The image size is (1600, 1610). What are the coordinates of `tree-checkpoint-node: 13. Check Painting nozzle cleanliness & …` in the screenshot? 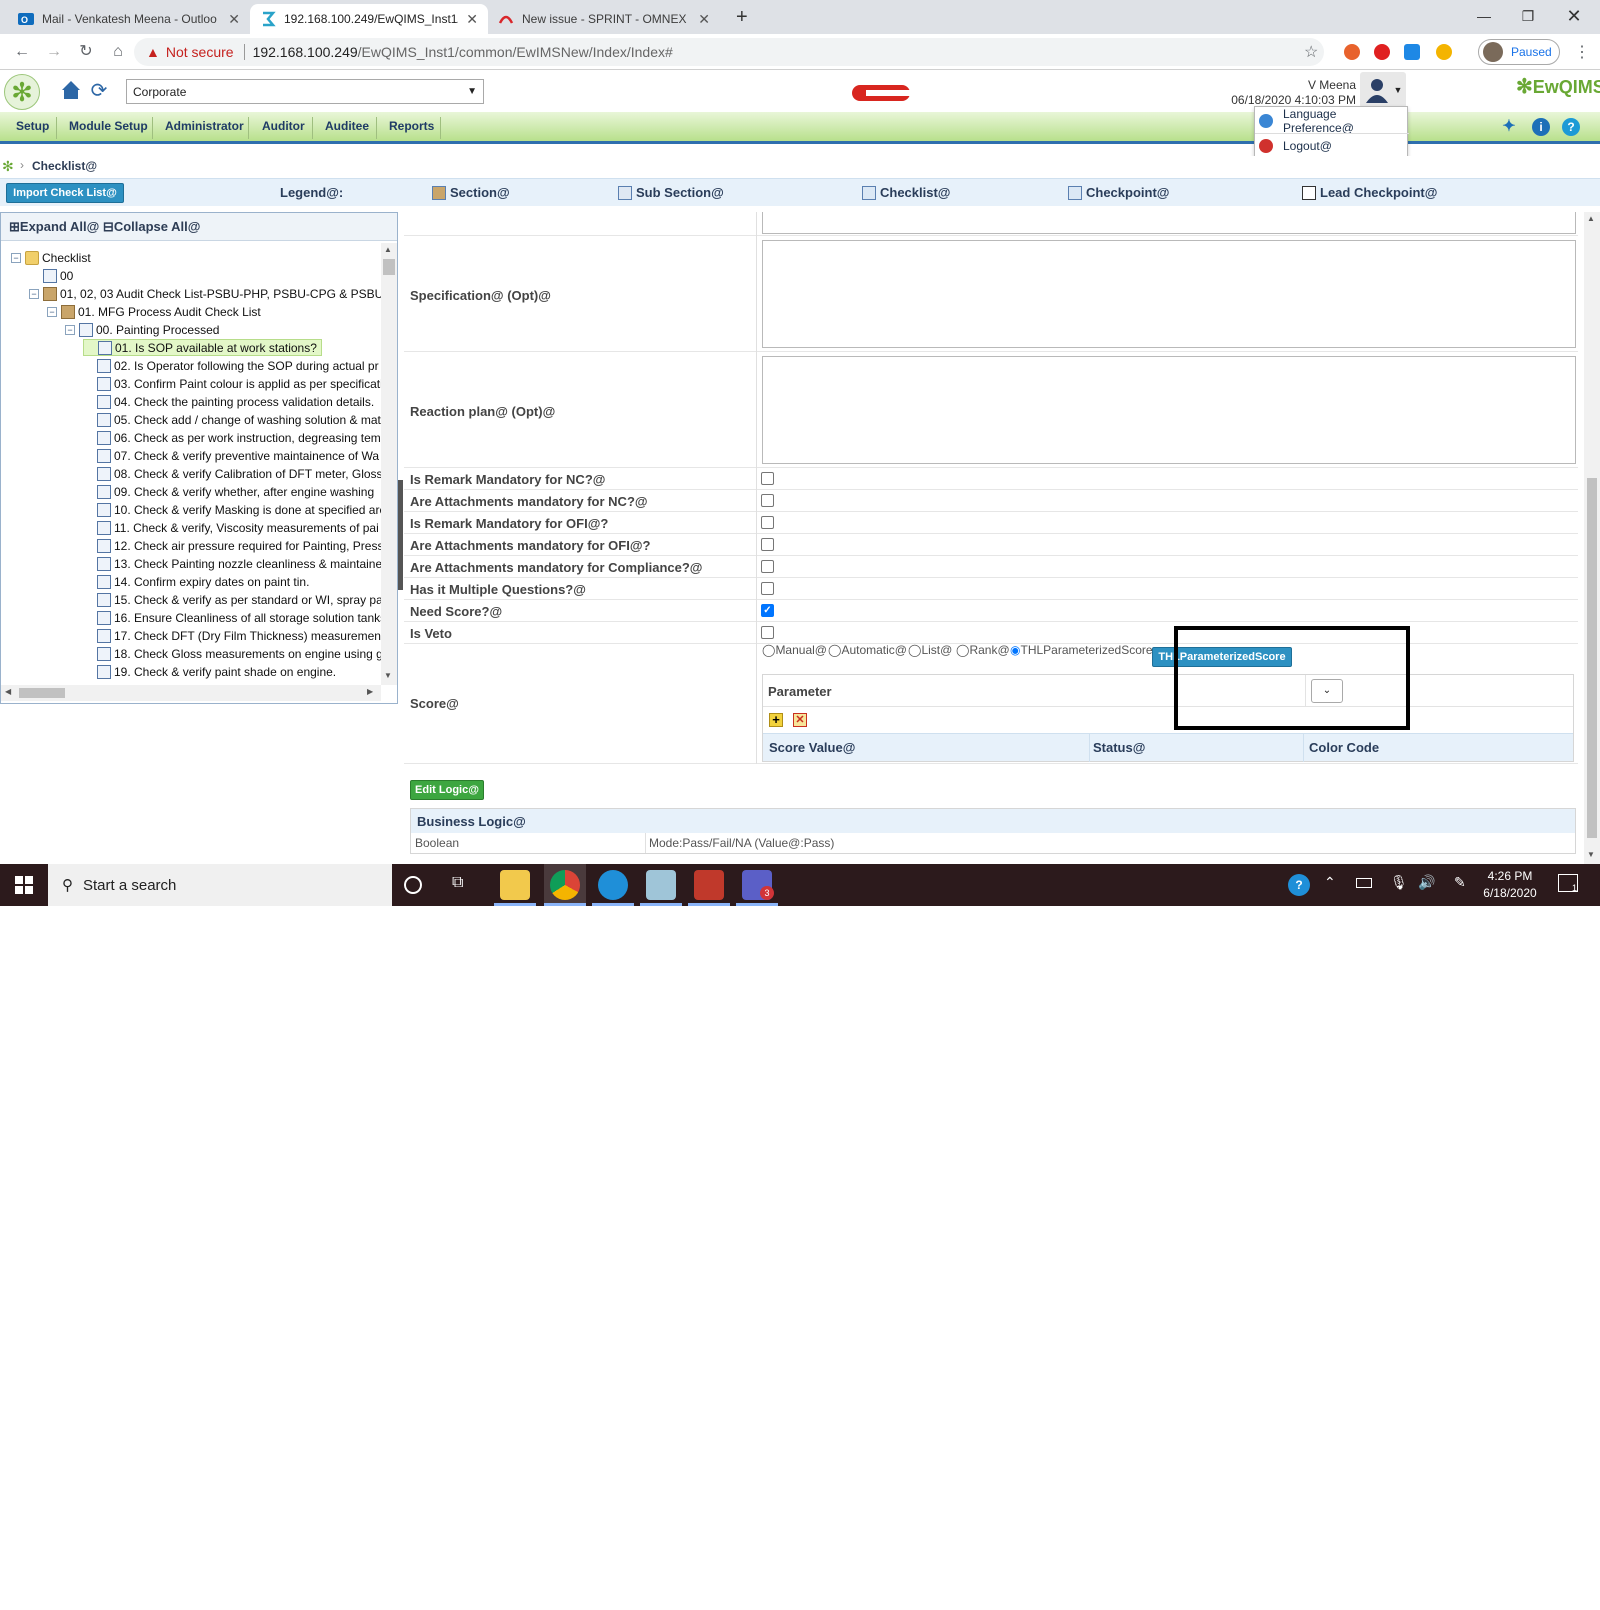 It's located at (232, 563).